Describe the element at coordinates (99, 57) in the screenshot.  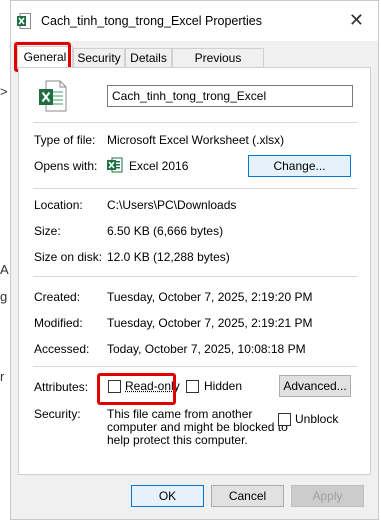
I see `tab-security: Security` at that location.